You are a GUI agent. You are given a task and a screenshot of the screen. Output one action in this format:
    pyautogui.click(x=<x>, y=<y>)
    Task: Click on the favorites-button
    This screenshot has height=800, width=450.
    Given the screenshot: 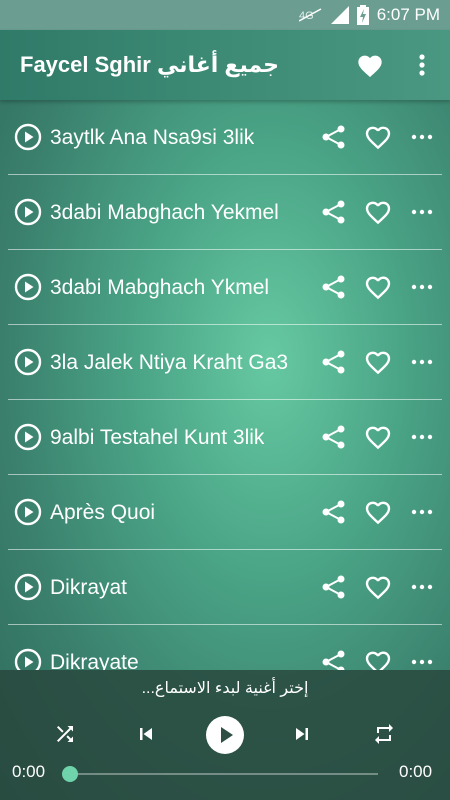 What is the action you would take?
    pyautogui.click(x=370, y=65)
    